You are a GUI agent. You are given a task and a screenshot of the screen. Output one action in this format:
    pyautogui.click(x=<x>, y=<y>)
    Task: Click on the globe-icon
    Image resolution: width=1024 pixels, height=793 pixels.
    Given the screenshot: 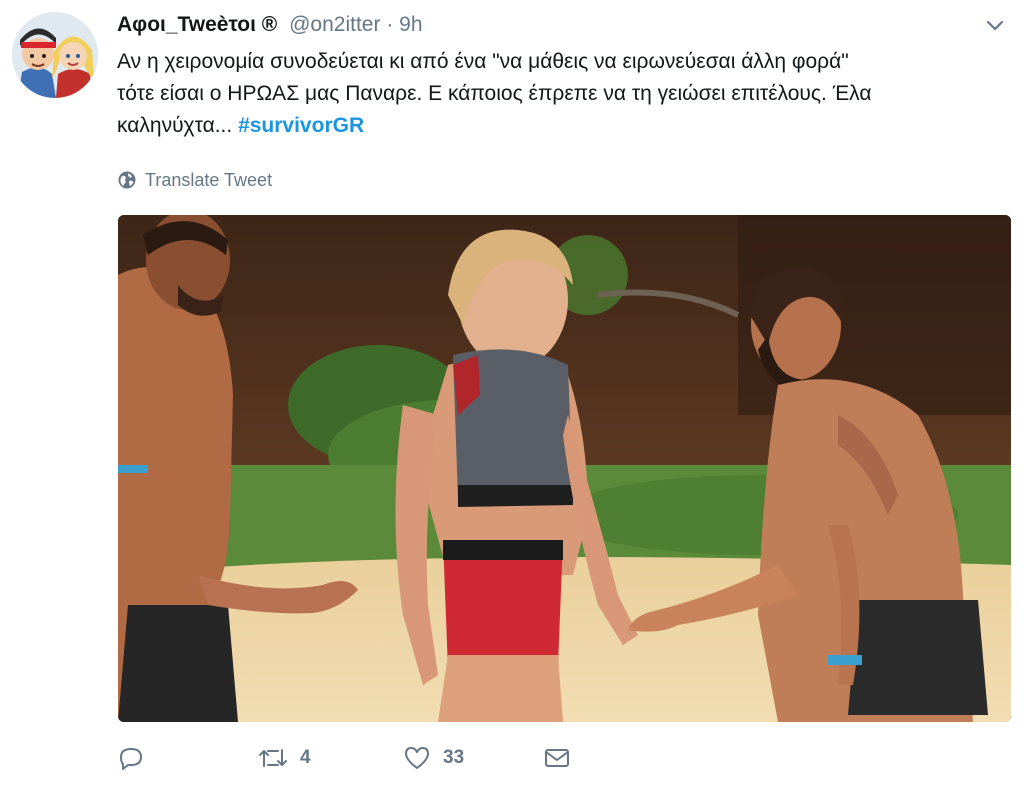 What is the action you would take?
    pyautogui.click(x=127, y=180)
    